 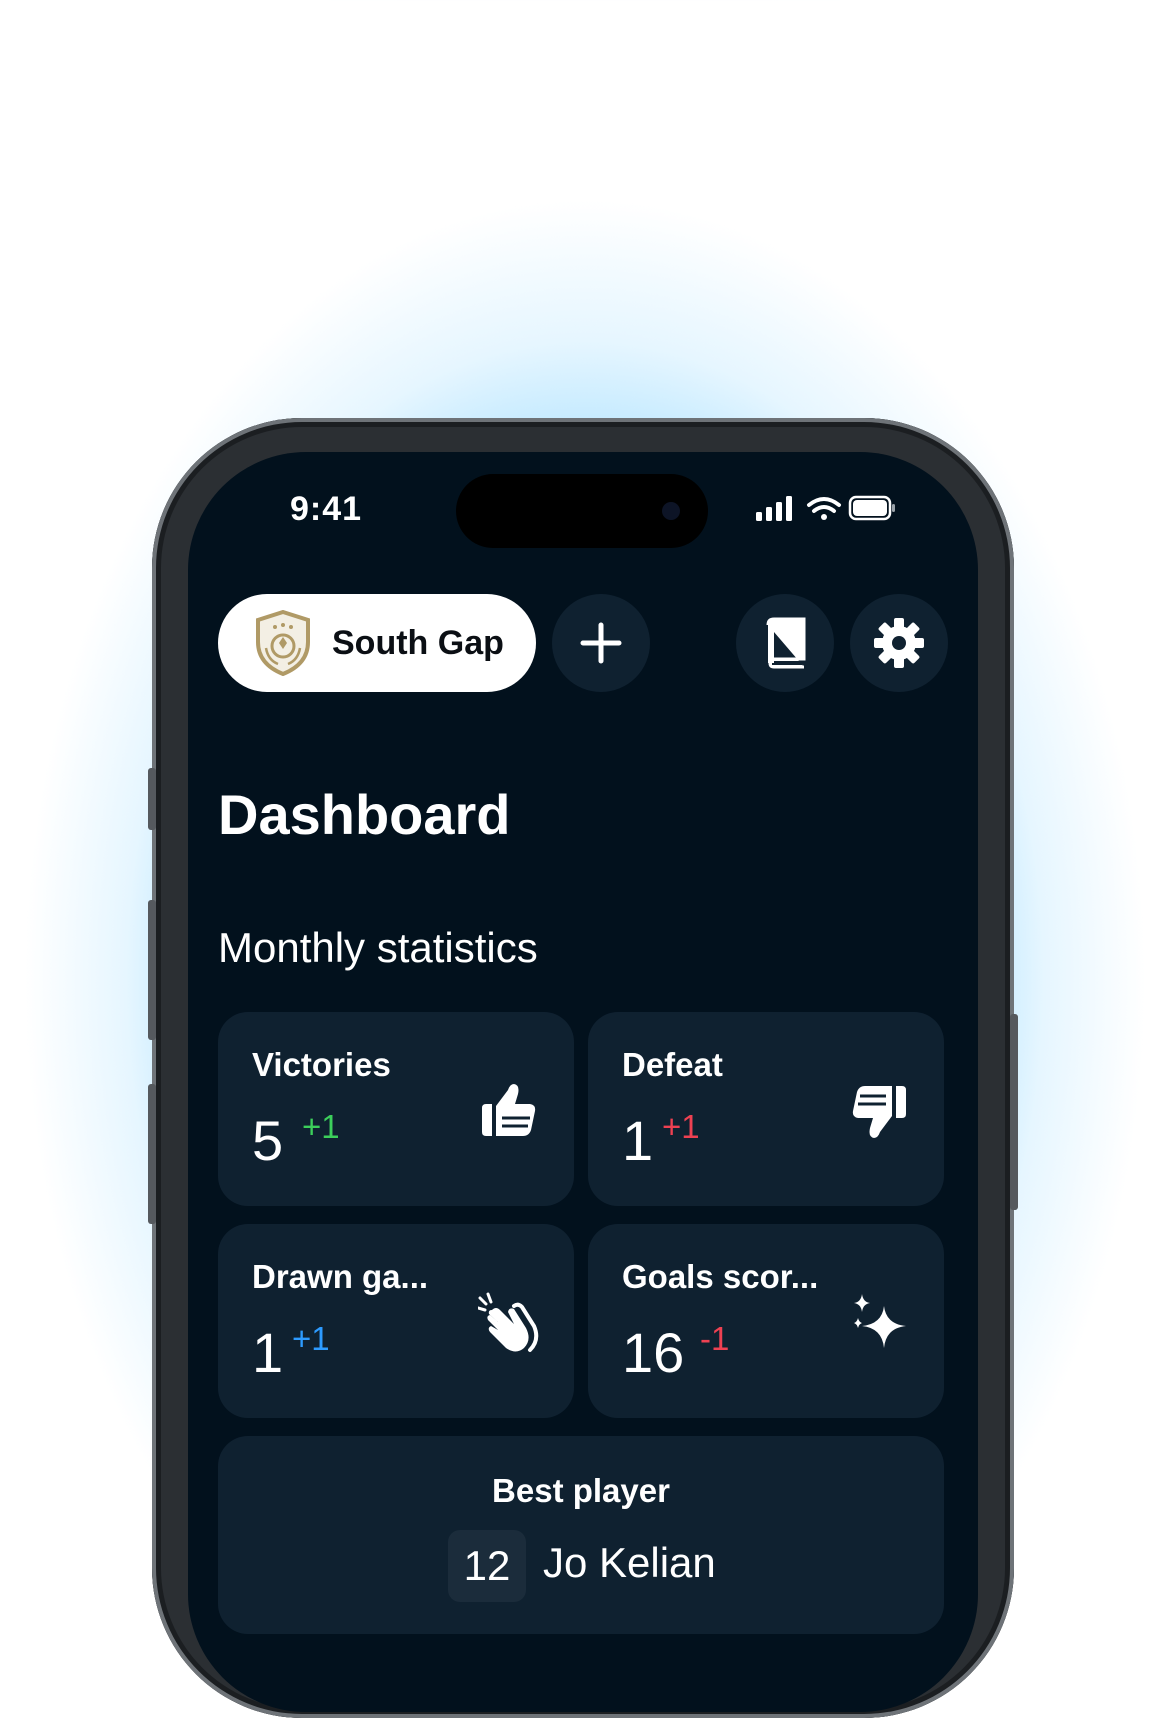 What do you see at coordinates (396, 1109) in the screenshot?
I see `stat-card-victories: Victories 5 +1` at bounding box center [396, 1109].